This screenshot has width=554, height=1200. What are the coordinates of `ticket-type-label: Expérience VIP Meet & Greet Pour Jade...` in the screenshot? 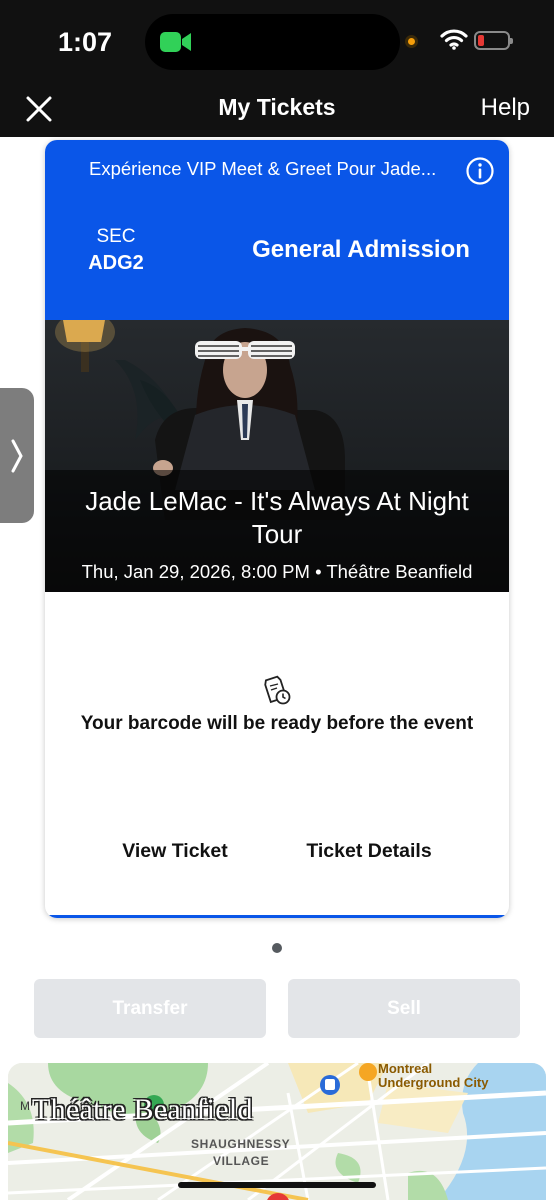 It's located at (263, 168).